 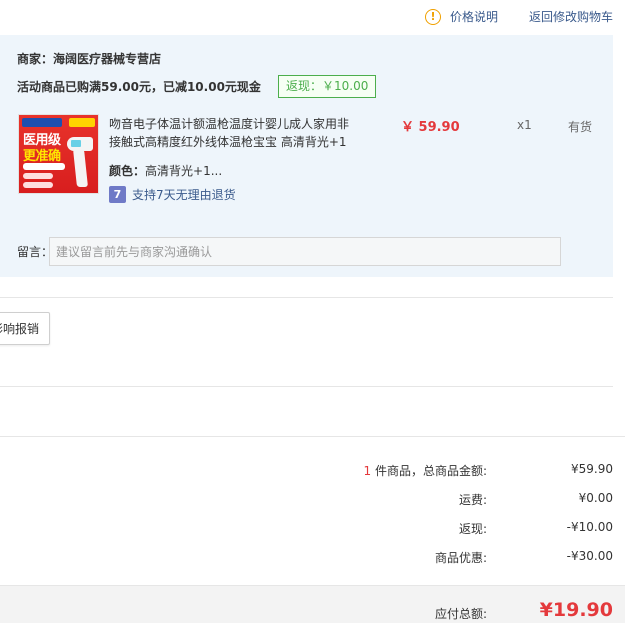 What do you see at coordinates (25, 328) in the screenshot?
I see `reimburse-button: 影响报销` at bounding box center [25, 328].